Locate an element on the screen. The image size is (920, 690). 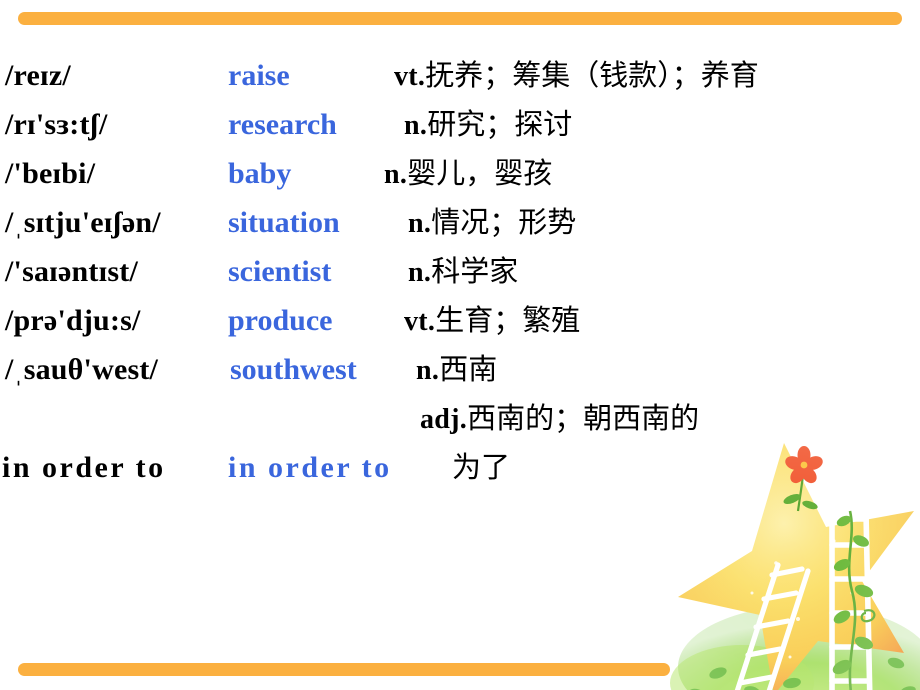
definition: n.研究；探讨 is located at coordinates (470, 122).